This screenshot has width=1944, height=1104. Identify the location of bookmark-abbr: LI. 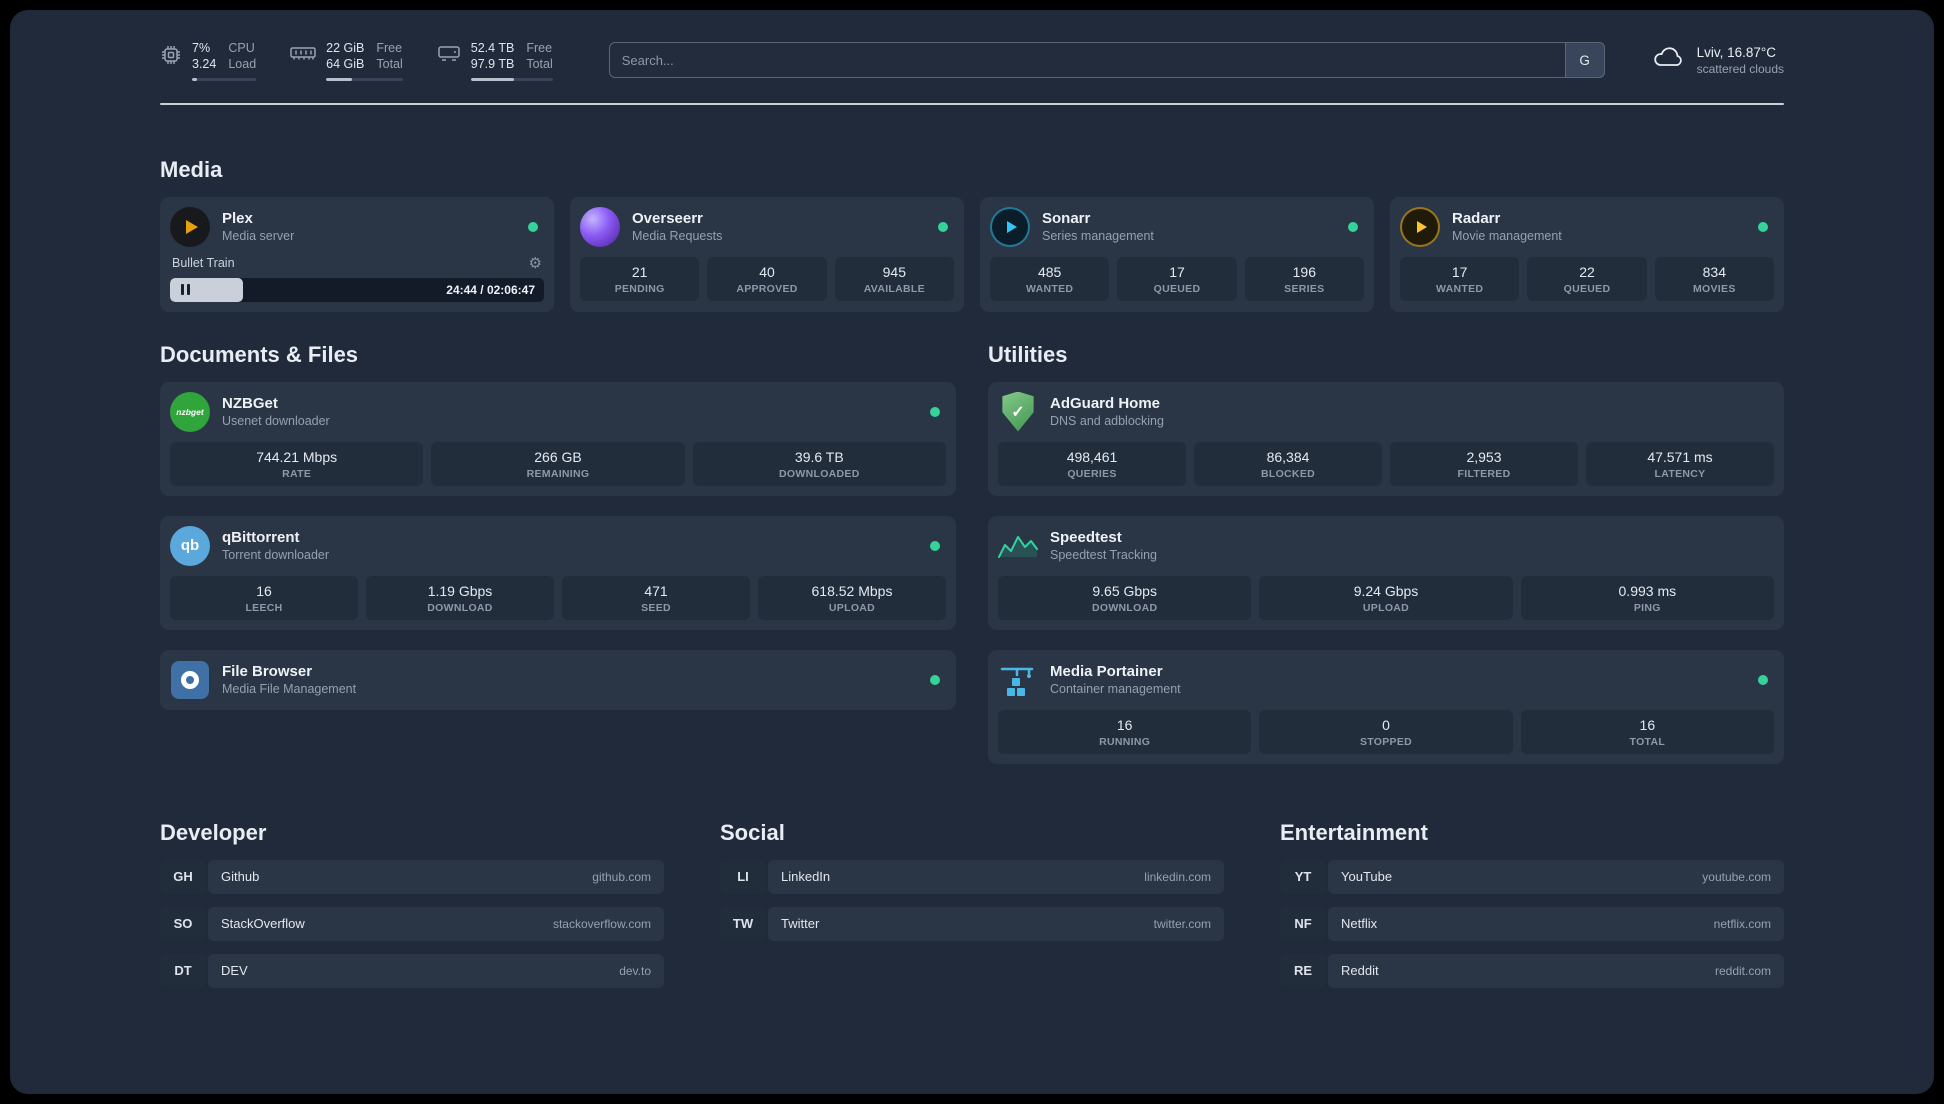
(743, 876).